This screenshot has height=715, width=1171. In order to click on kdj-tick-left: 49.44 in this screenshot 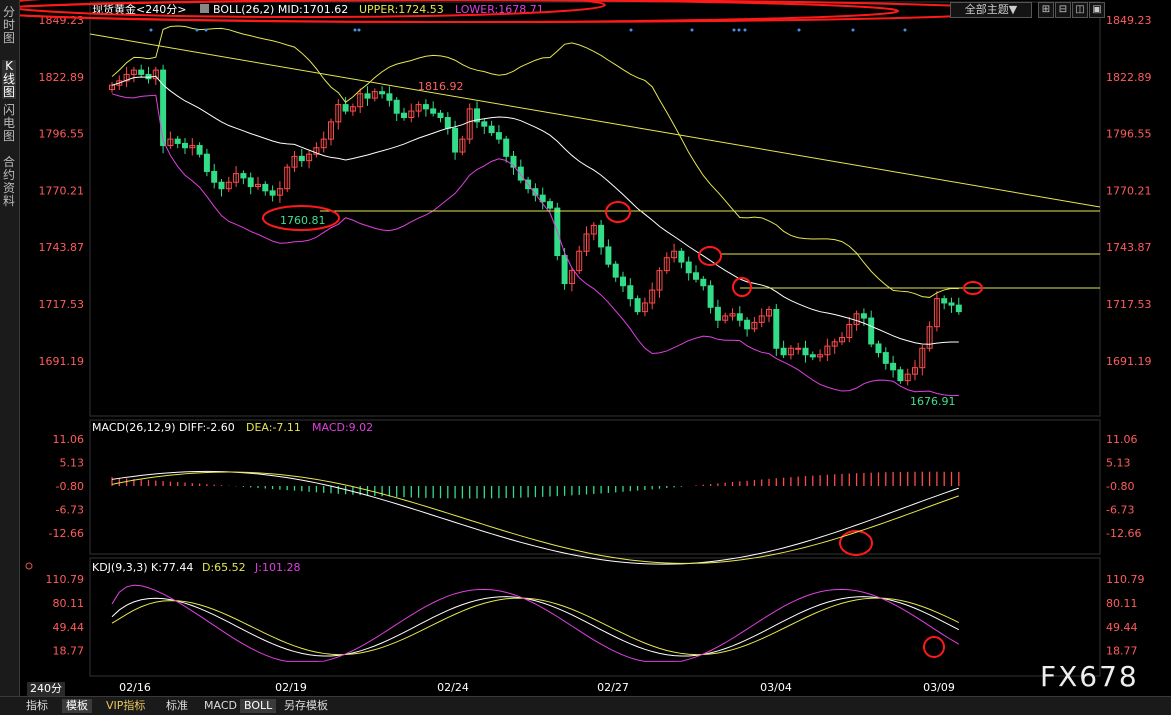, I will do `click(69, 627)`.